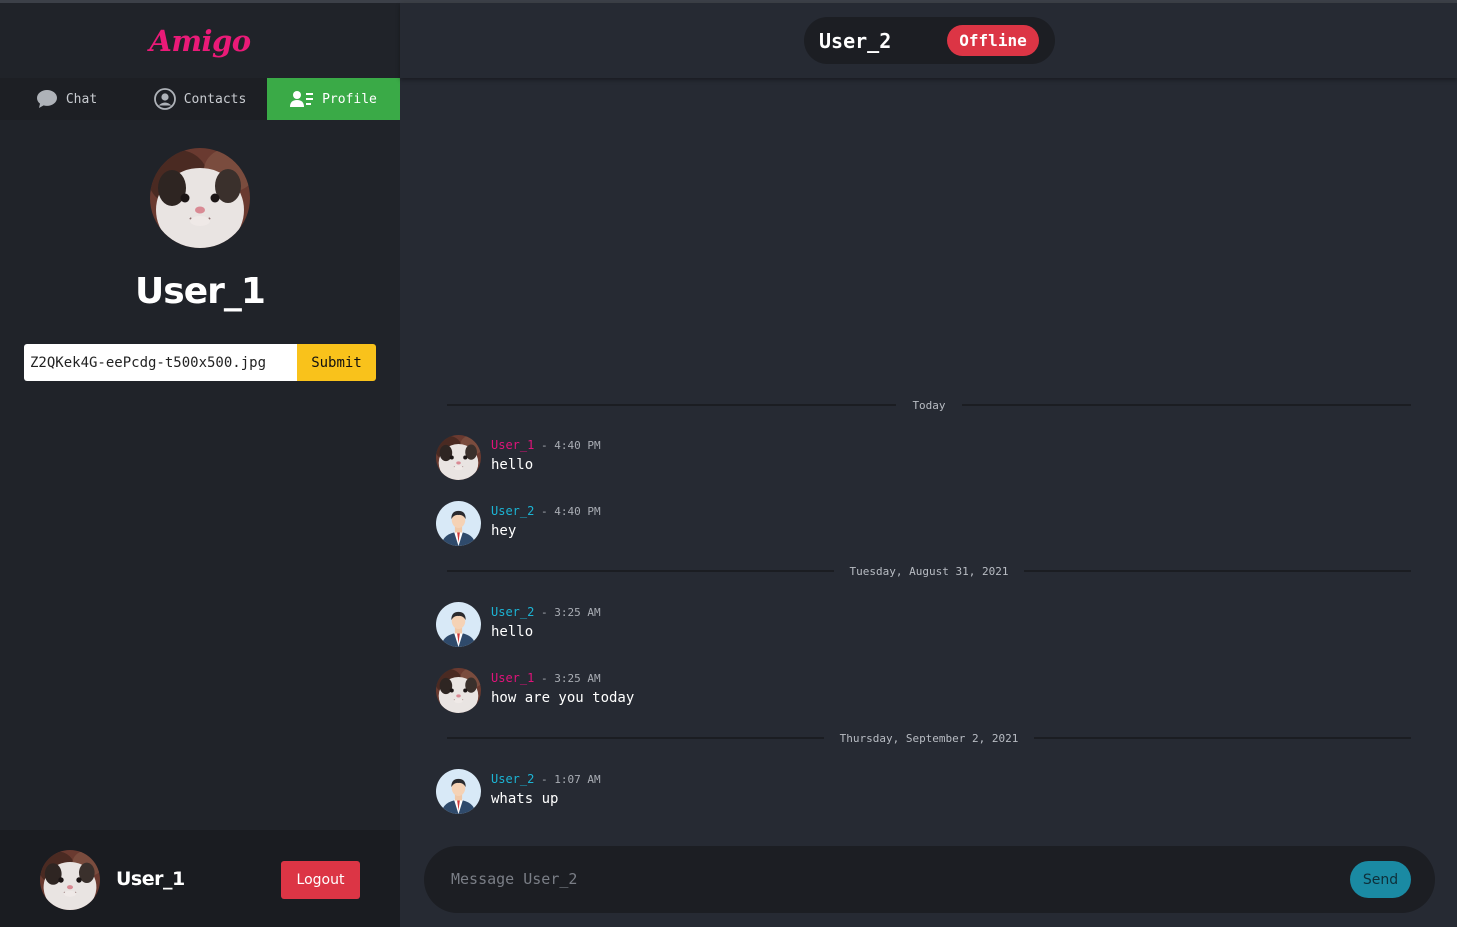 This screenshot has width=1457, height=927. I want to click on sidebar-tabs: Chat Contacts Profile, so click(200, 99).